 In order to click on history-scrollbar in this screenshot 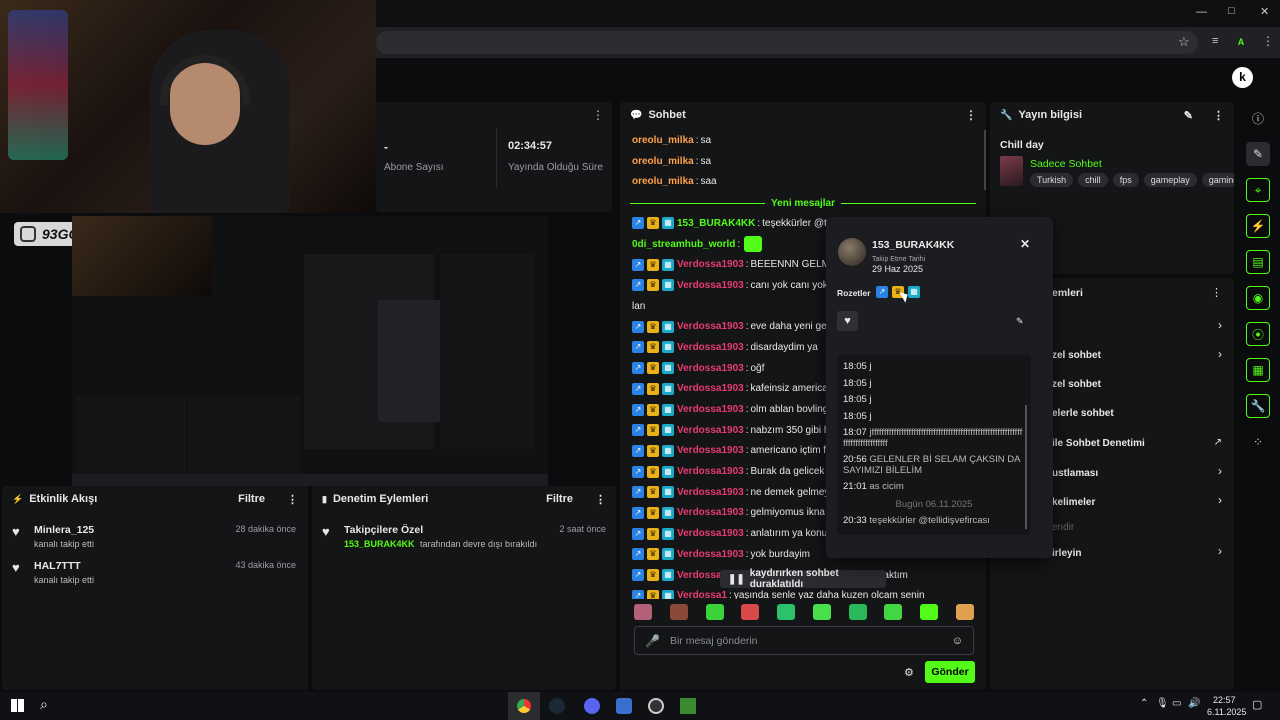, I will do `click(1026, 467)`.